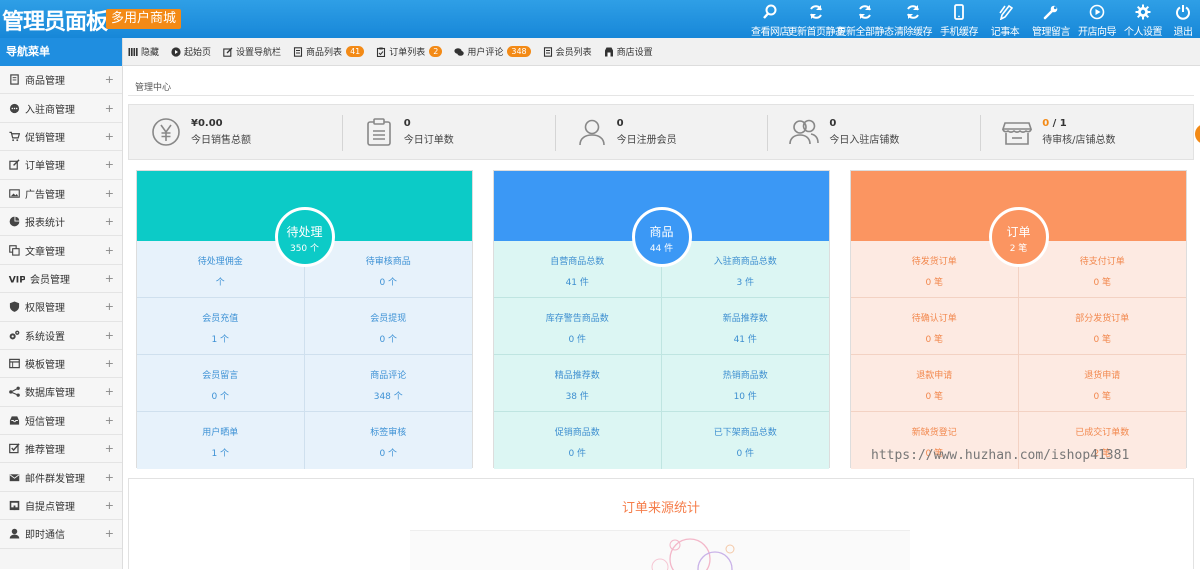 The height and width of the screenshot is (570, 1200). I want to click on new-recommended: 新品推荐数 41 件, so click(745, 326).